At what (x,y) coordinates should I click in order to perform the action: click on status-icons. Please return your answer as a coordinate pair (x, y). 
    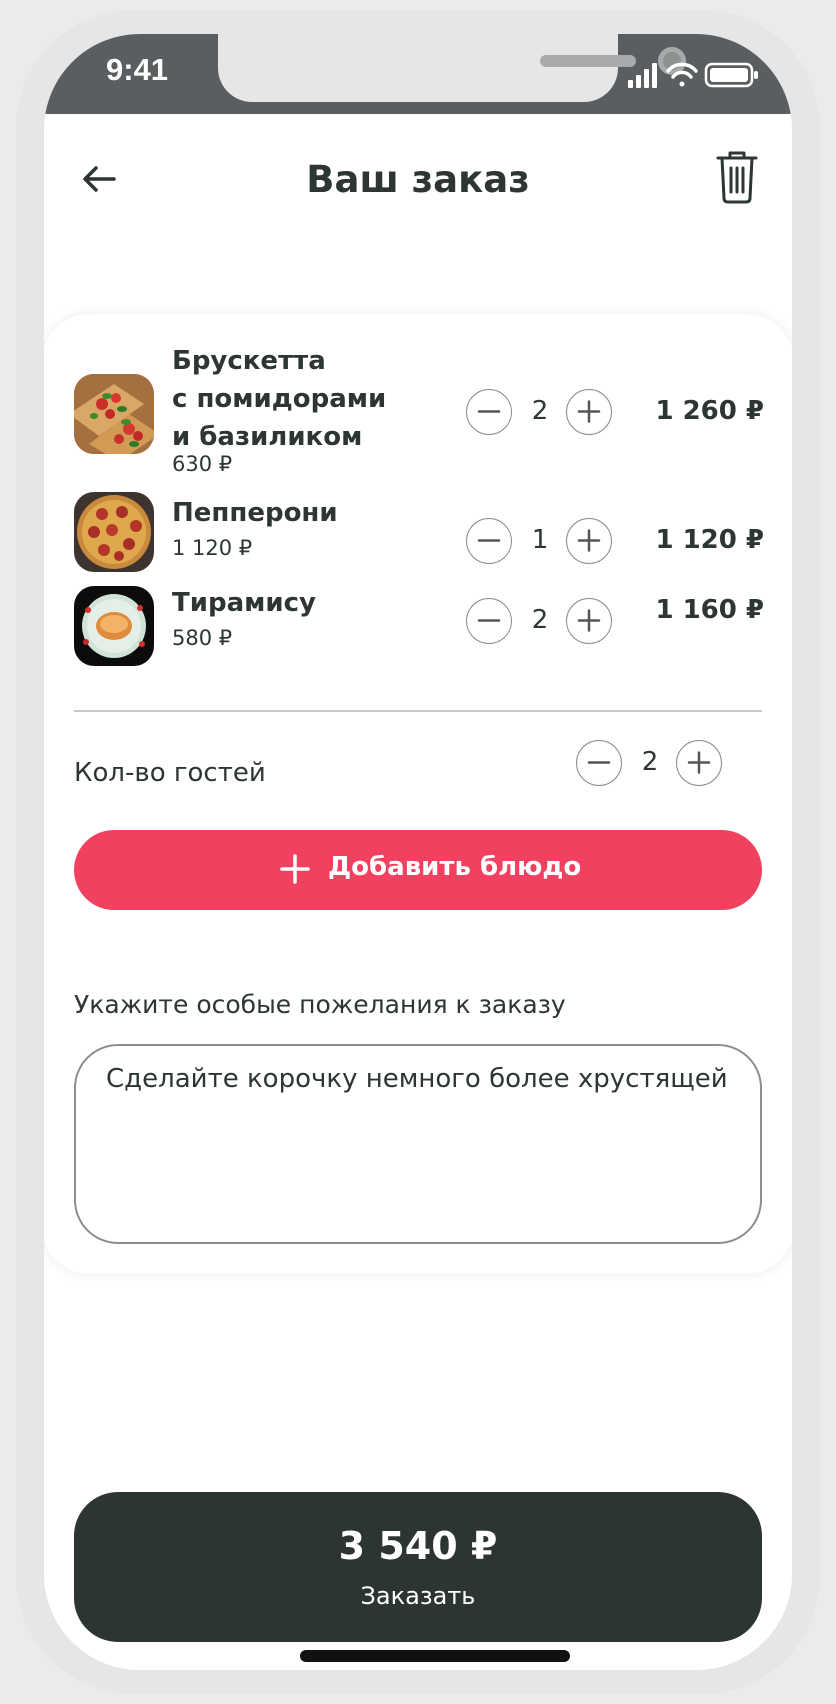
    Looking at the image, I should click on (693, 75).